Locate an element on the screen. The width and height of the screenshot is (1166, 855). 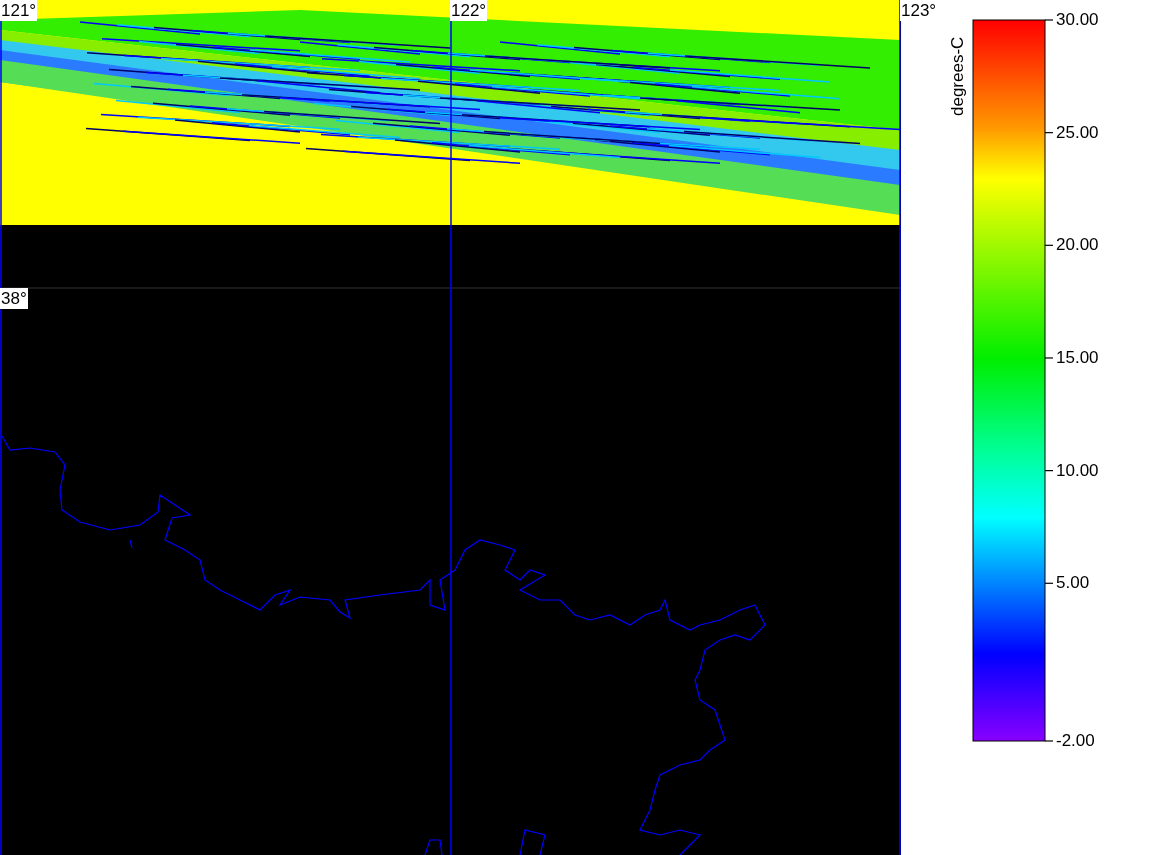
scale-label: -2.00 is located at coordinates (1075, 741).